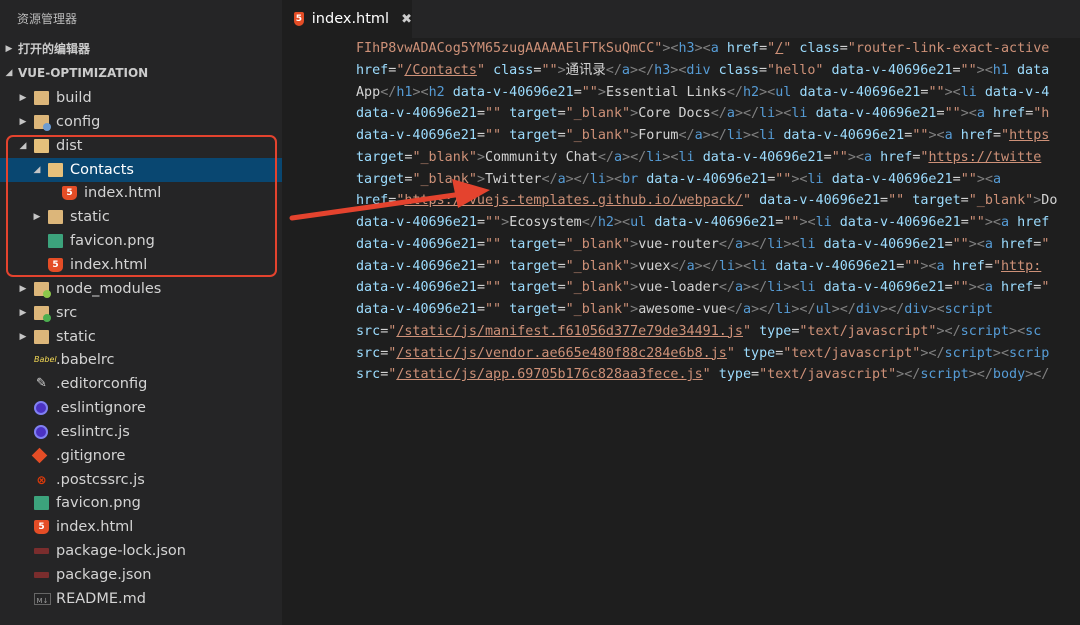  I want to click on tree-item: ⊗ .postcssrc.js, so click(141, 480).